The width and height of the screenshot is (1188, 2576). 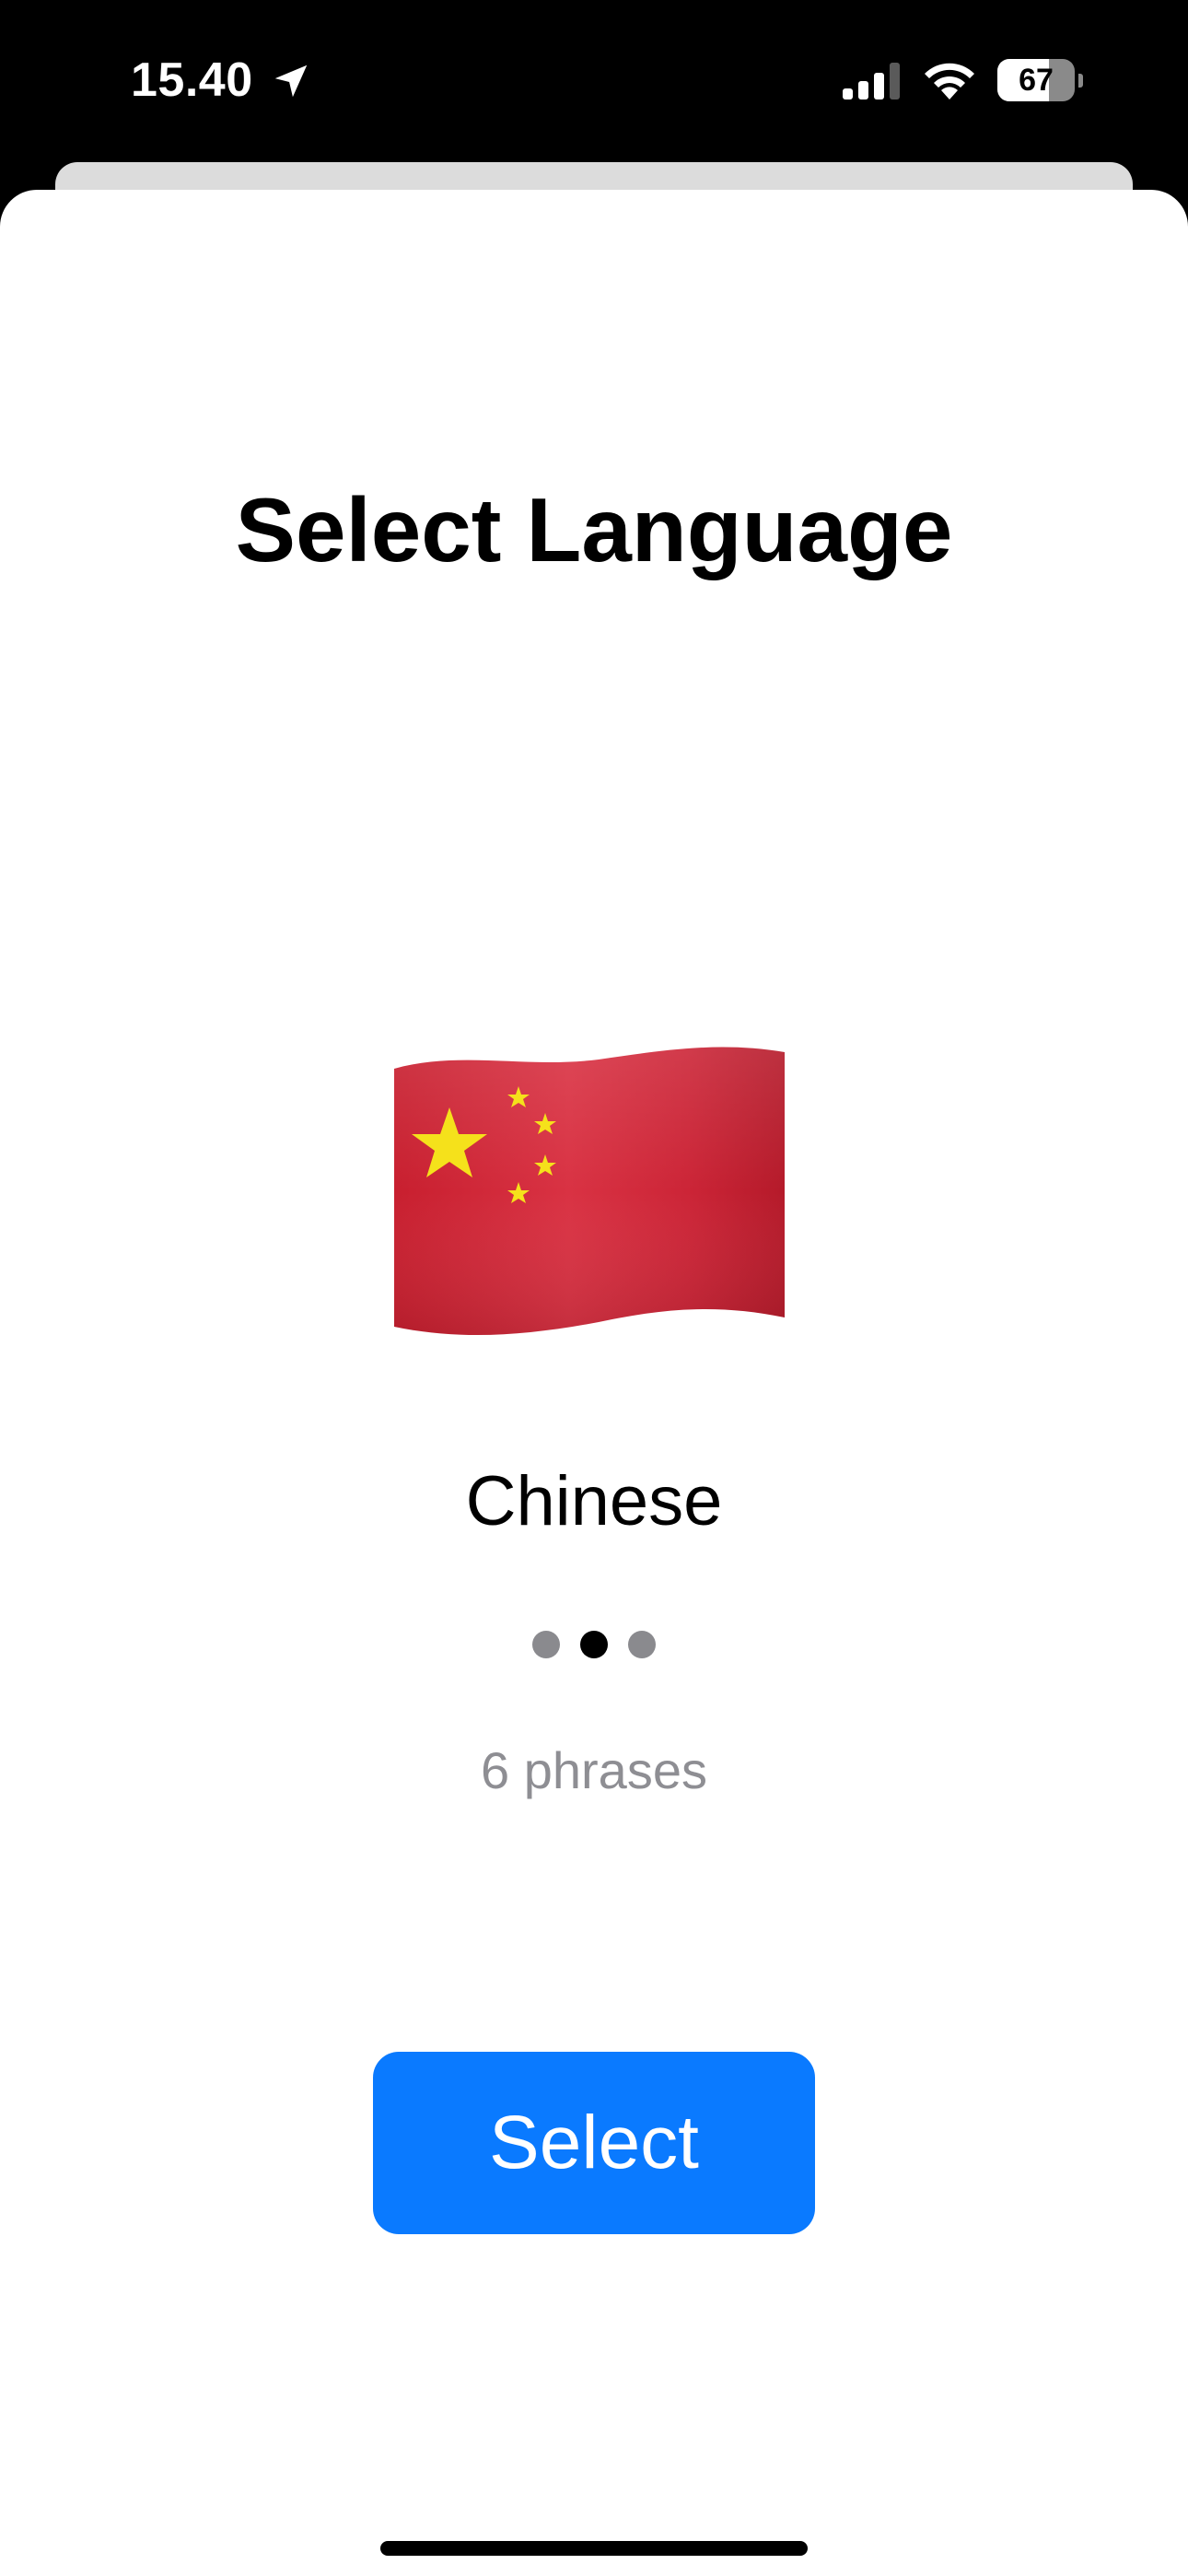 What do you see at coordinates (594, 81) in the screenshot?
I see `status-bar: 15.40 67` at bounding box center [594, 81].